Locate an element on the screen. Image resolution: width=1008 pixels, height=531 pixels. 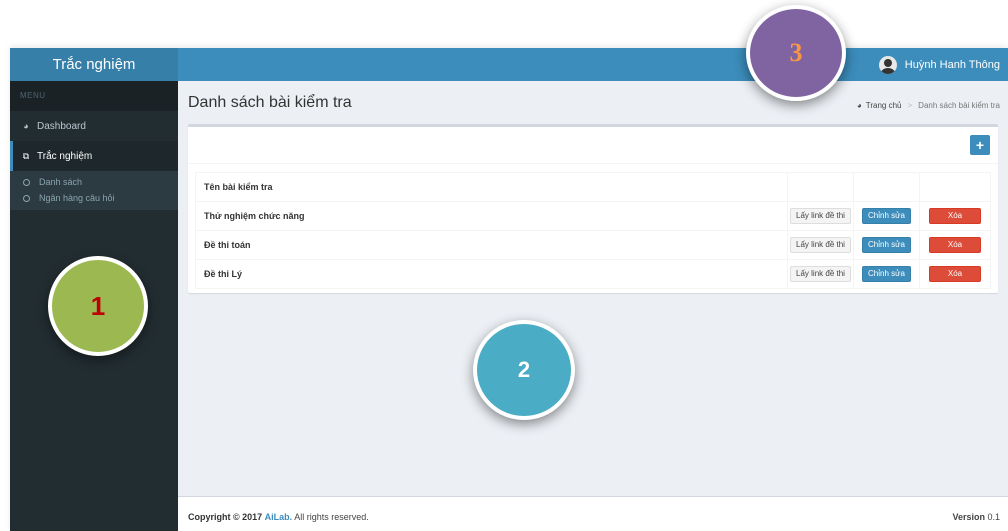
add-test-button: + is located at coordinates (980, 145).